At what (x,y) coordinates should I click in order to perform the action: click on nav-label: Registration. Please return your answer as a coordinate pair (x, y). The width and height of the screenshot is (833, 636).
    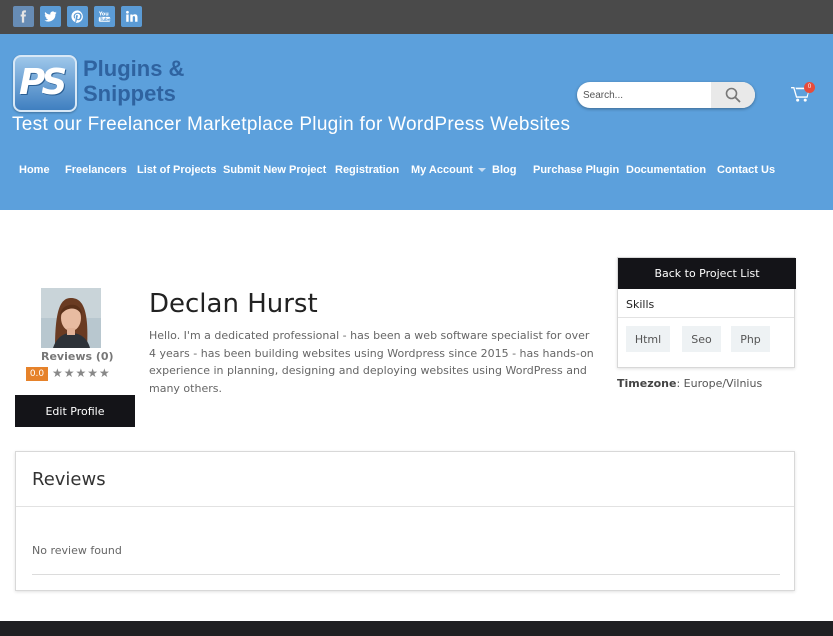
    Looking at the image, I should click on (367, 170).